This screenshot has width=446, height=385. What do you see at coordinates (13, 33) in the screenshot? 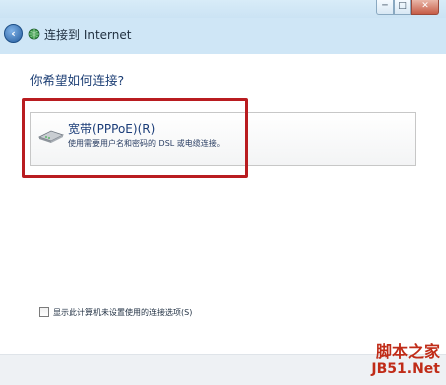
I see `back-arrow-icon: ‹` at bounding box center [13, 33].